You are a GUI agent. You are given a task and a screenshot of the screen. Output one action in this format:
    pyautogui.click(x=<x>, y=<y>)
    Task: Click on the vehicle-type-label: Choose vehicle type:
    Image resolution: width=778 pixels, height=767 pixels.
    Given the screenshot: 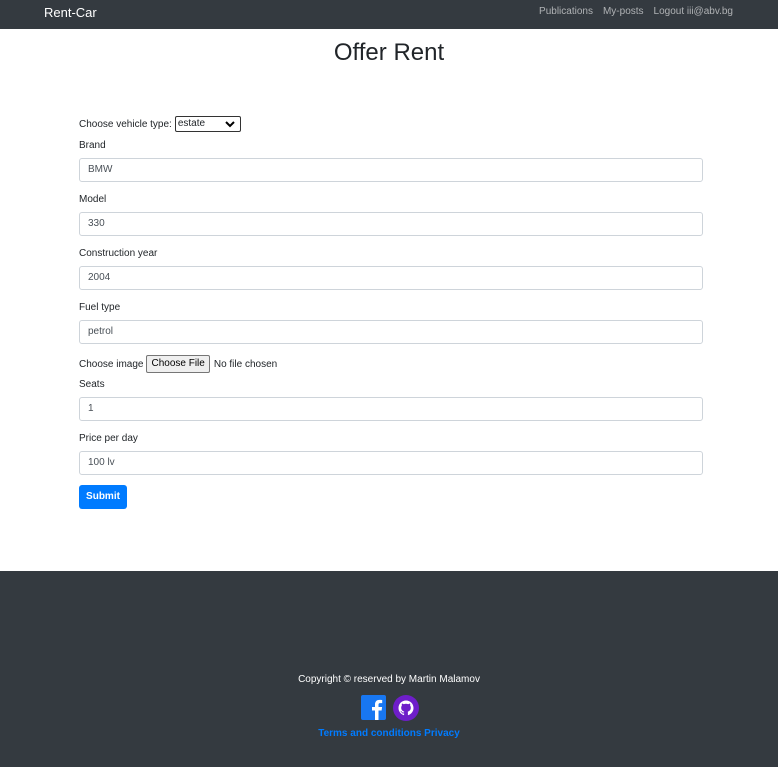 What is the action you would take?
    pyautogui.click(x=125, y=124)
    